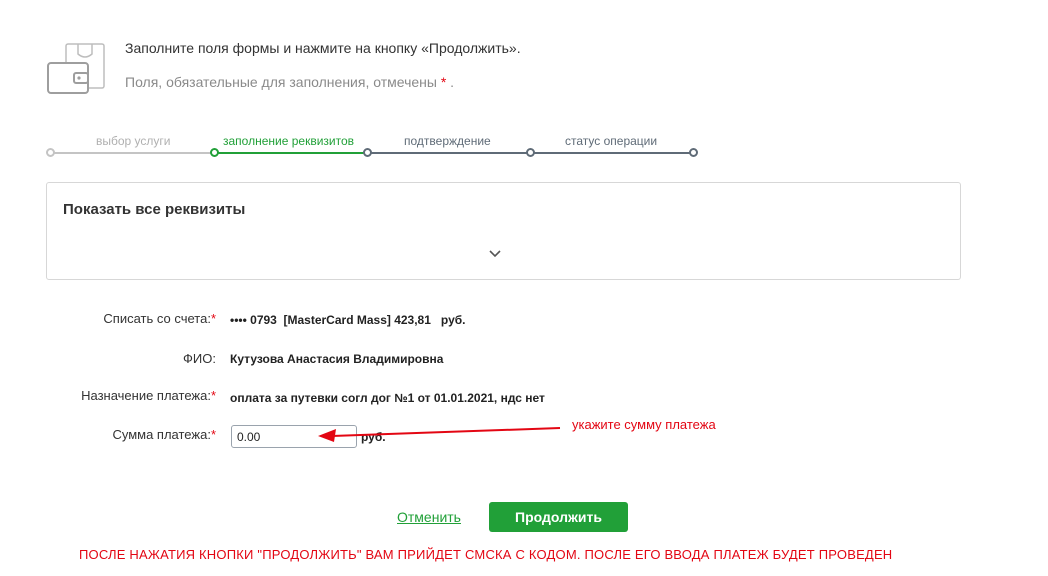 This screenshot has width=1048, height=576. I want to click on step-label: статус операции, so click(611, 141).